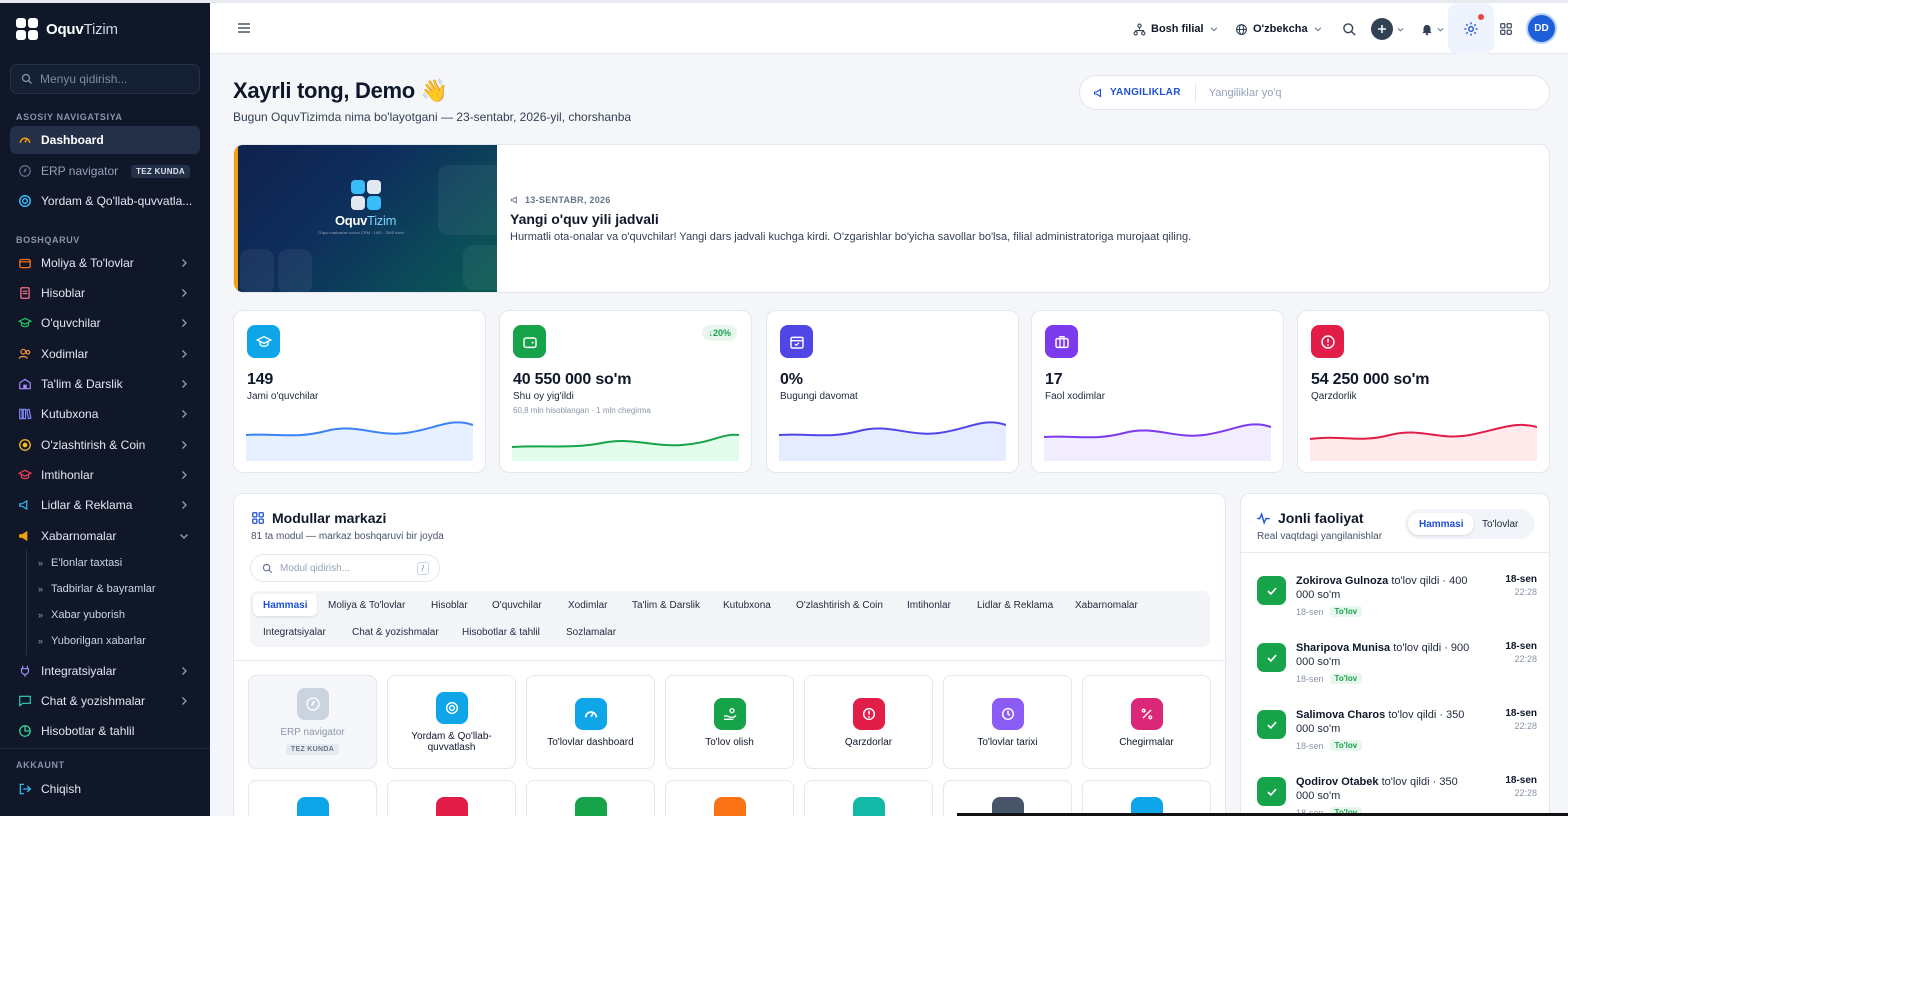 Image resolution: width=1913 pixels, height=997 pixels. What do you see at coordinates (819, 396) in the screenshot?
I see `stat-label: Bugungi davomat` at bounding box center [819, 396].